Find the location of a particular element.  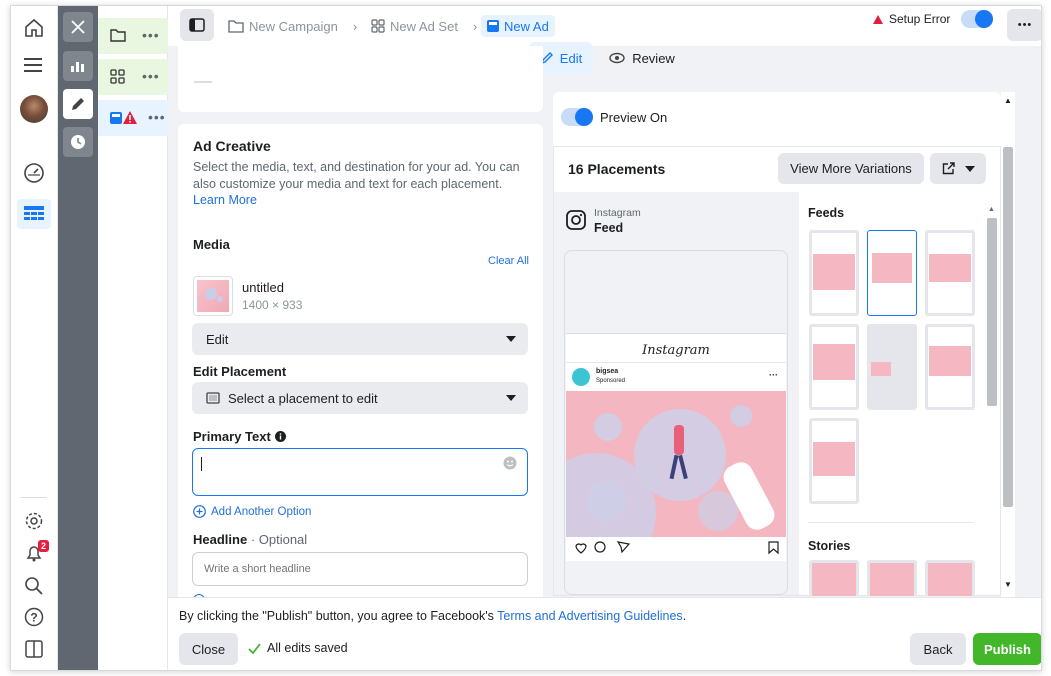

open-external-button is located at coordinates (958, 168).